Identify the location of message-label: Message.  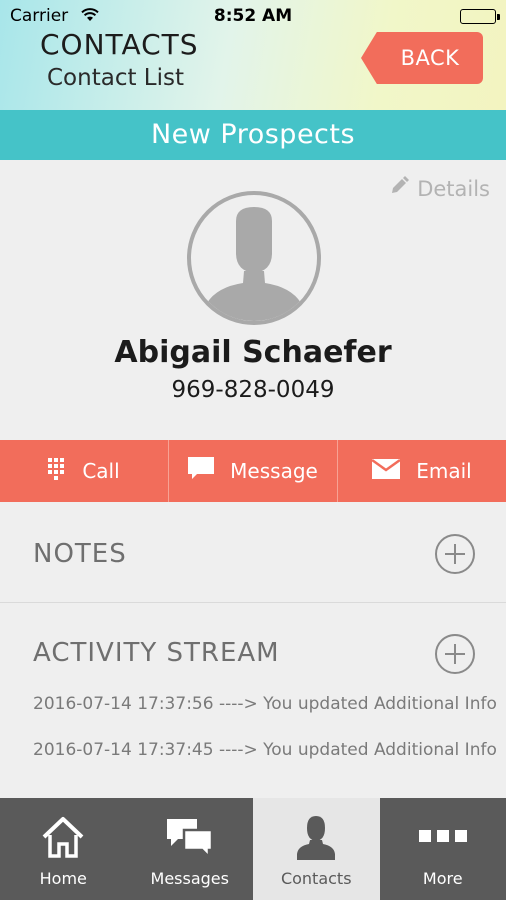
(274, 471).